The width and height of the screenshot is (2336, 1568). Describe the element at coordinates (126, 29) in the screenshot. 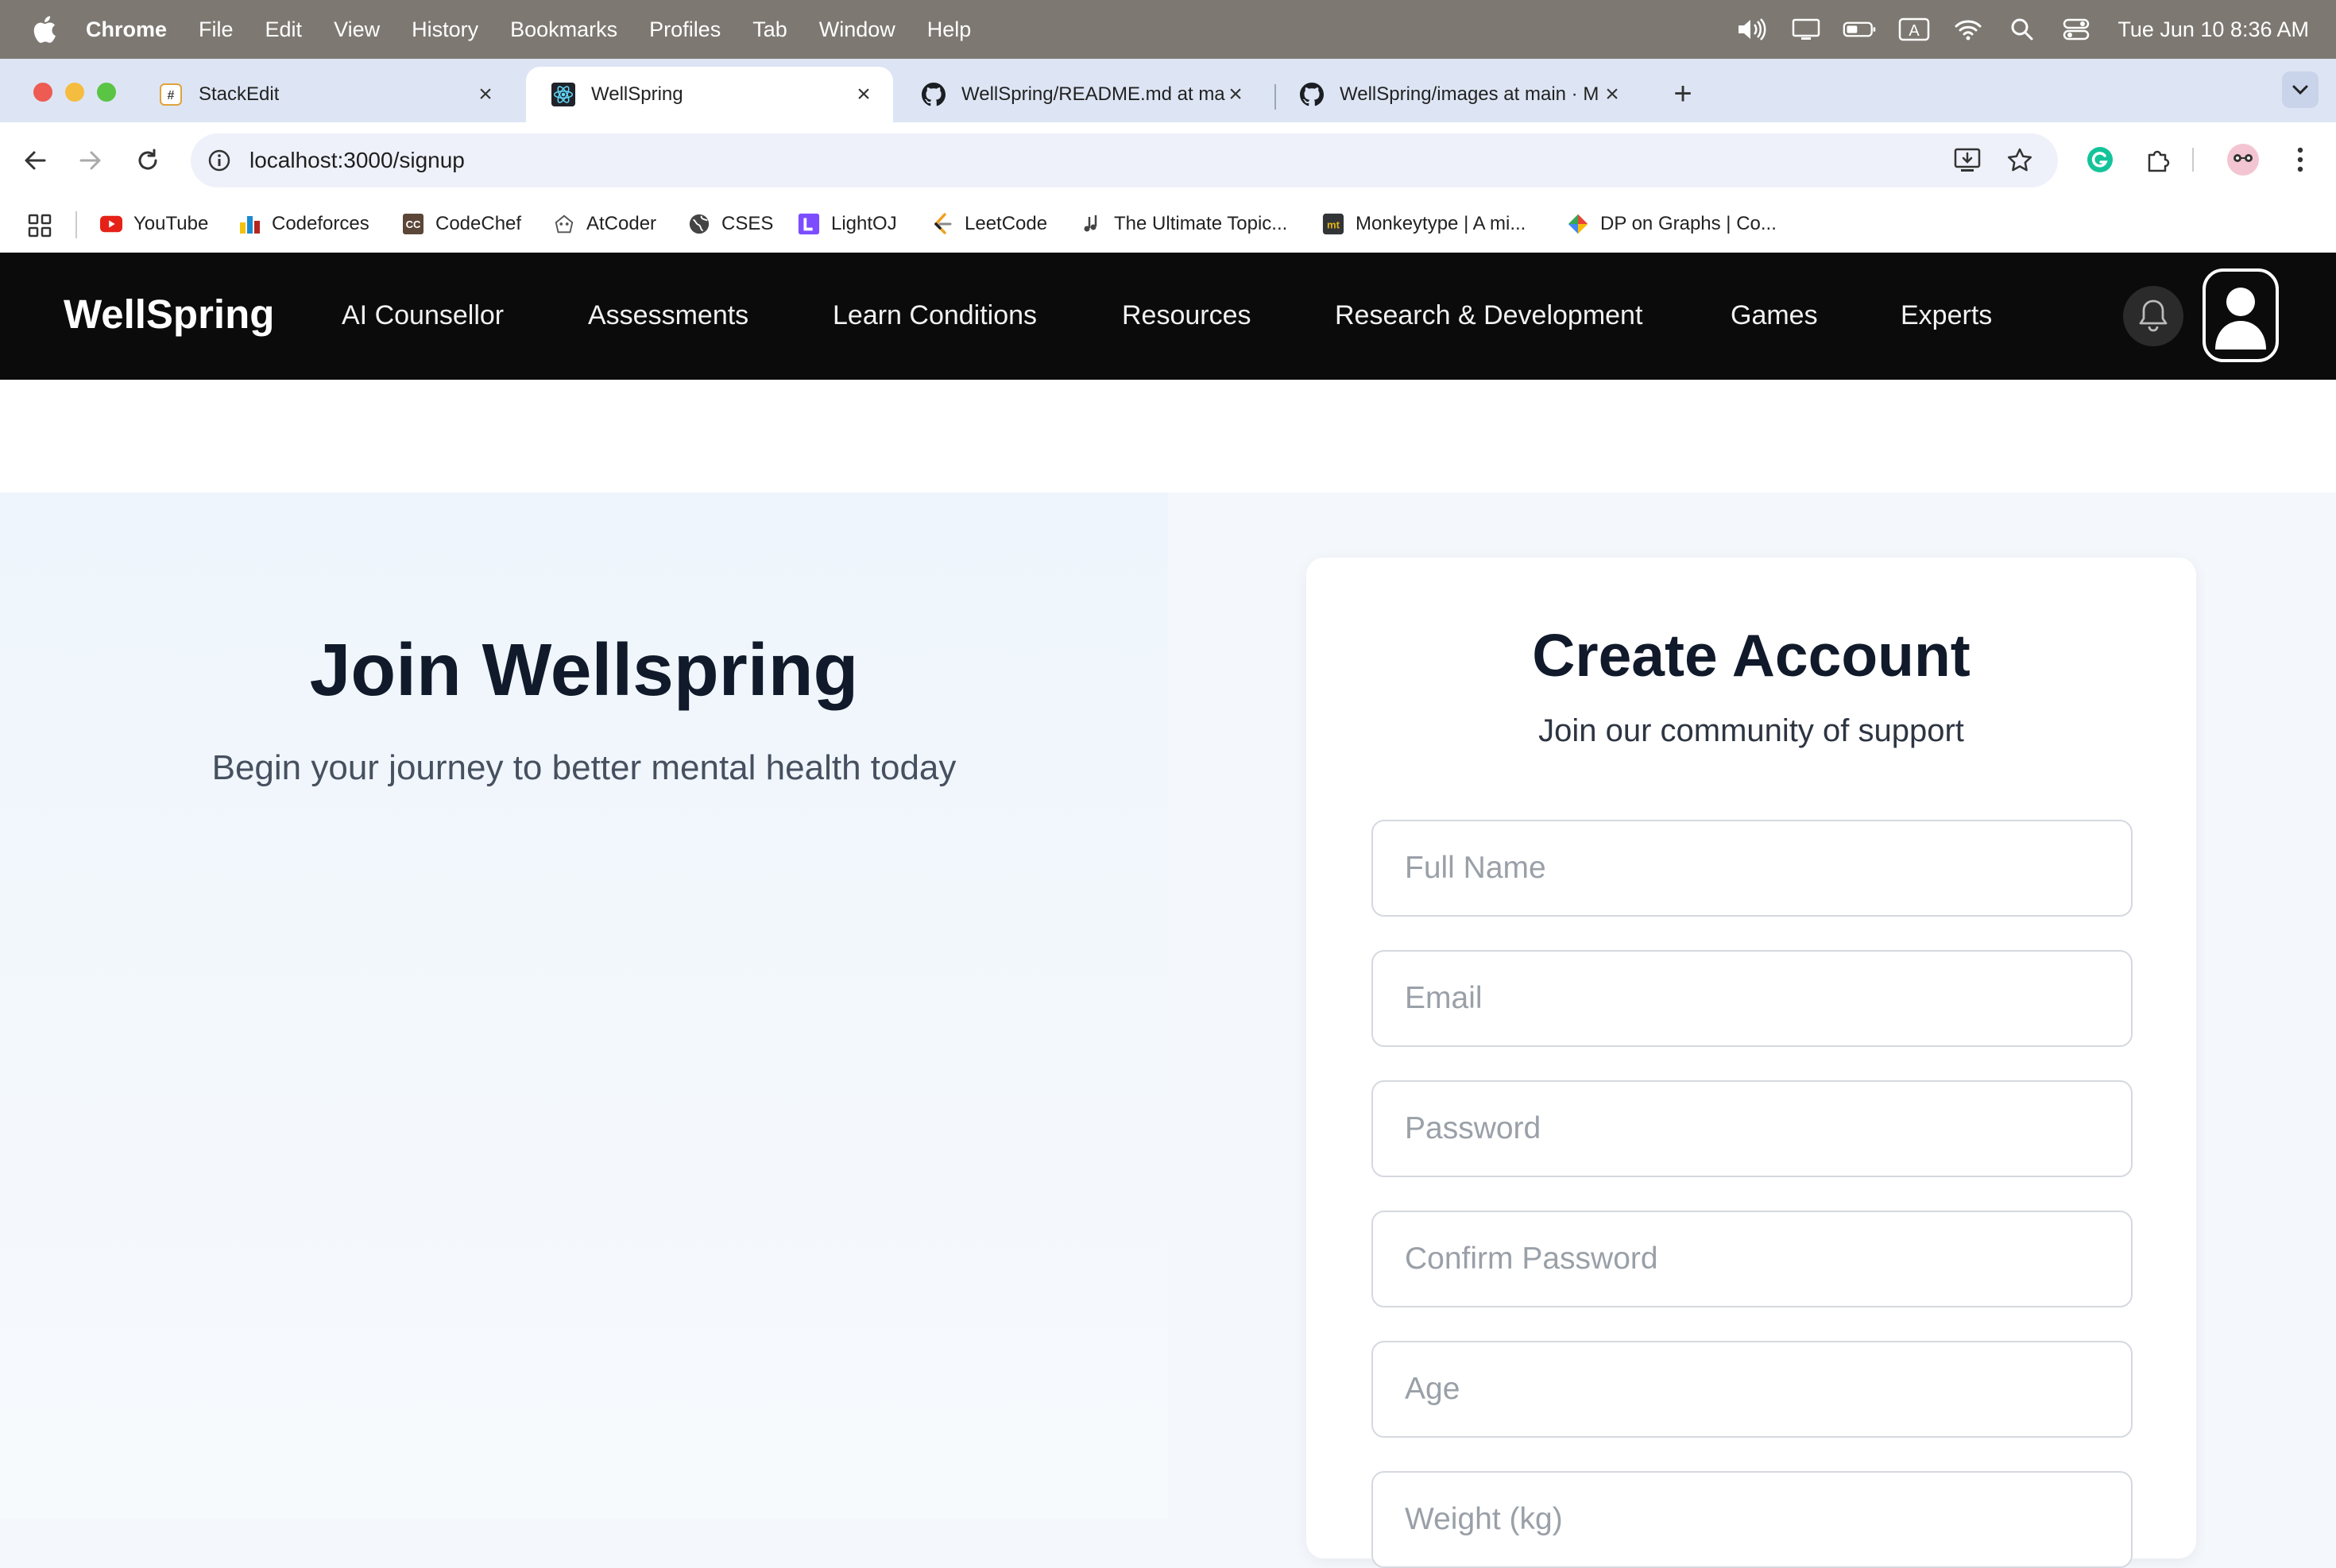

I see `menu-app-name: Chrome` at that location.